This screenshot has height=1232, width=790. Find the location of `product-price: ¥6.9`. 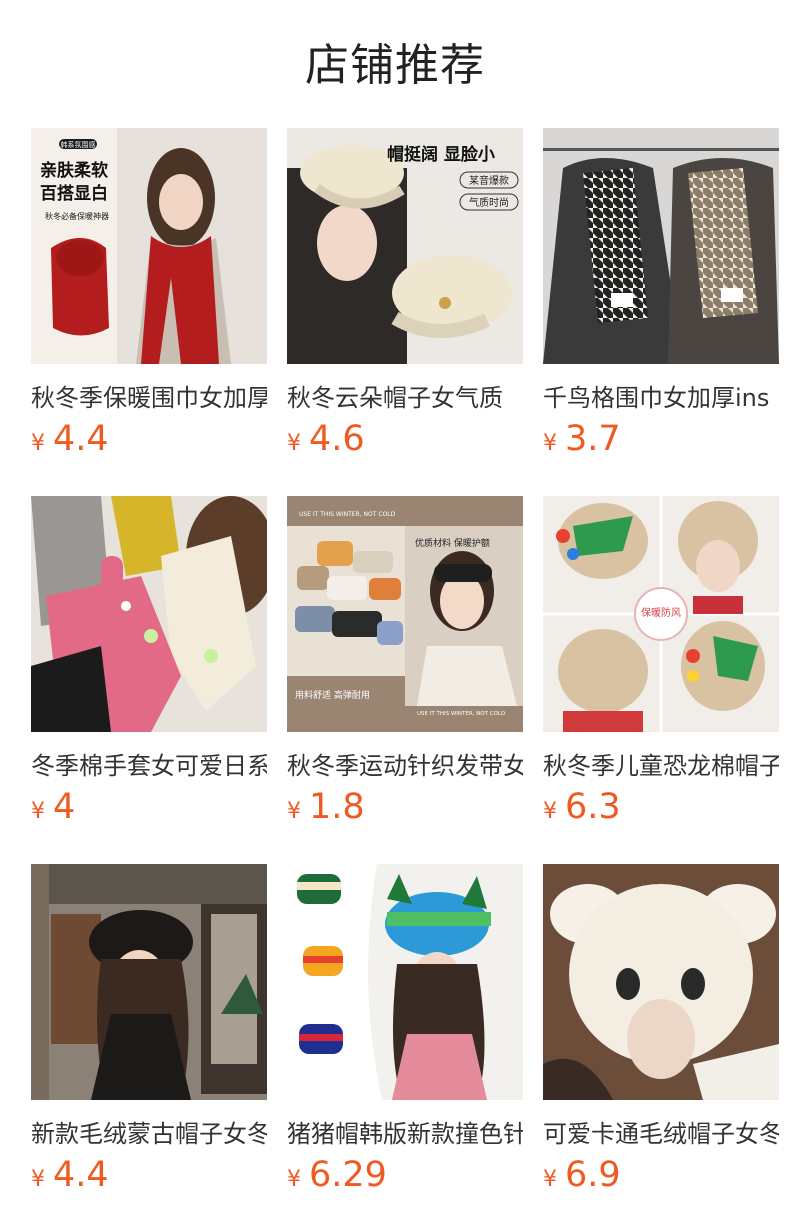

product-price: ¥6.9 is located at coordinates (582, 1175).